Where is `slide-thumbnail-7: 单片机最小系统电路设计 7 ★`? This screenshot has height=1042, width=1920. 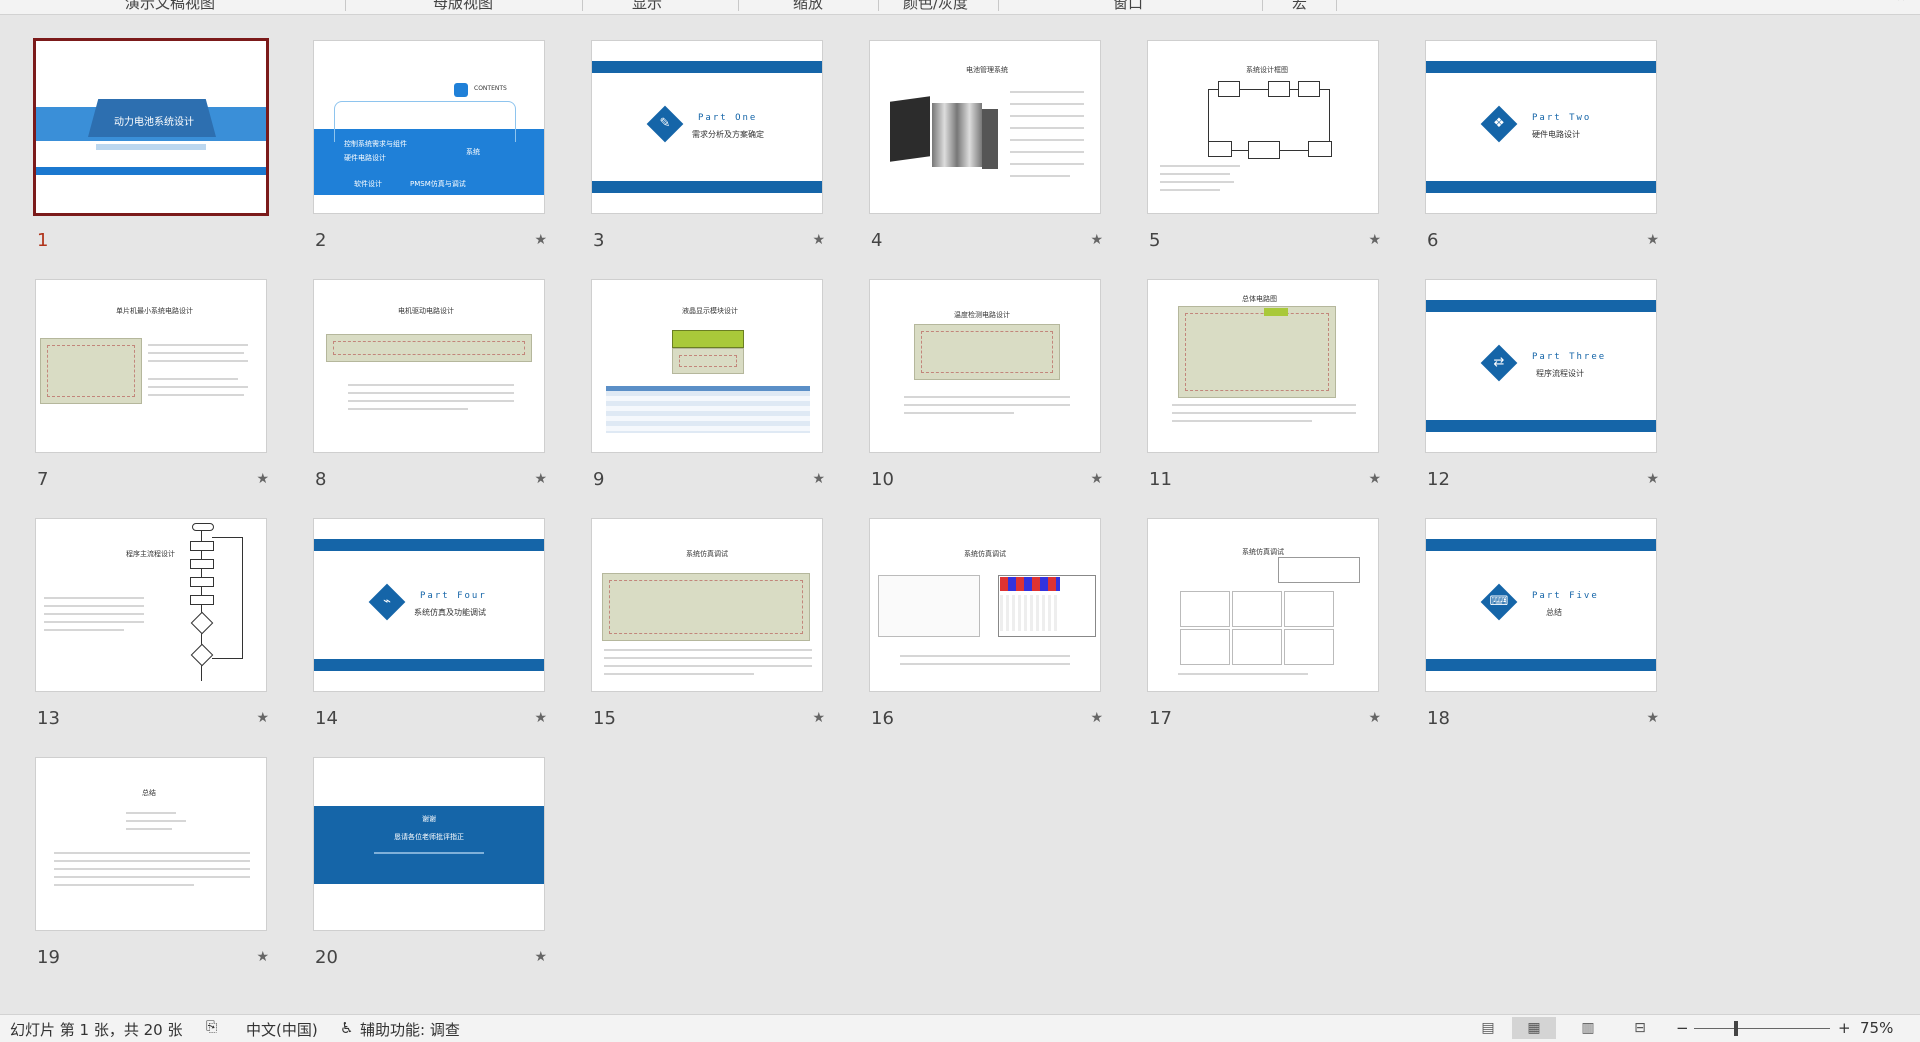
slide-thumbnail-7: 单片机最小系统电路设计 7 ★ is located at coordinates (152, 384).